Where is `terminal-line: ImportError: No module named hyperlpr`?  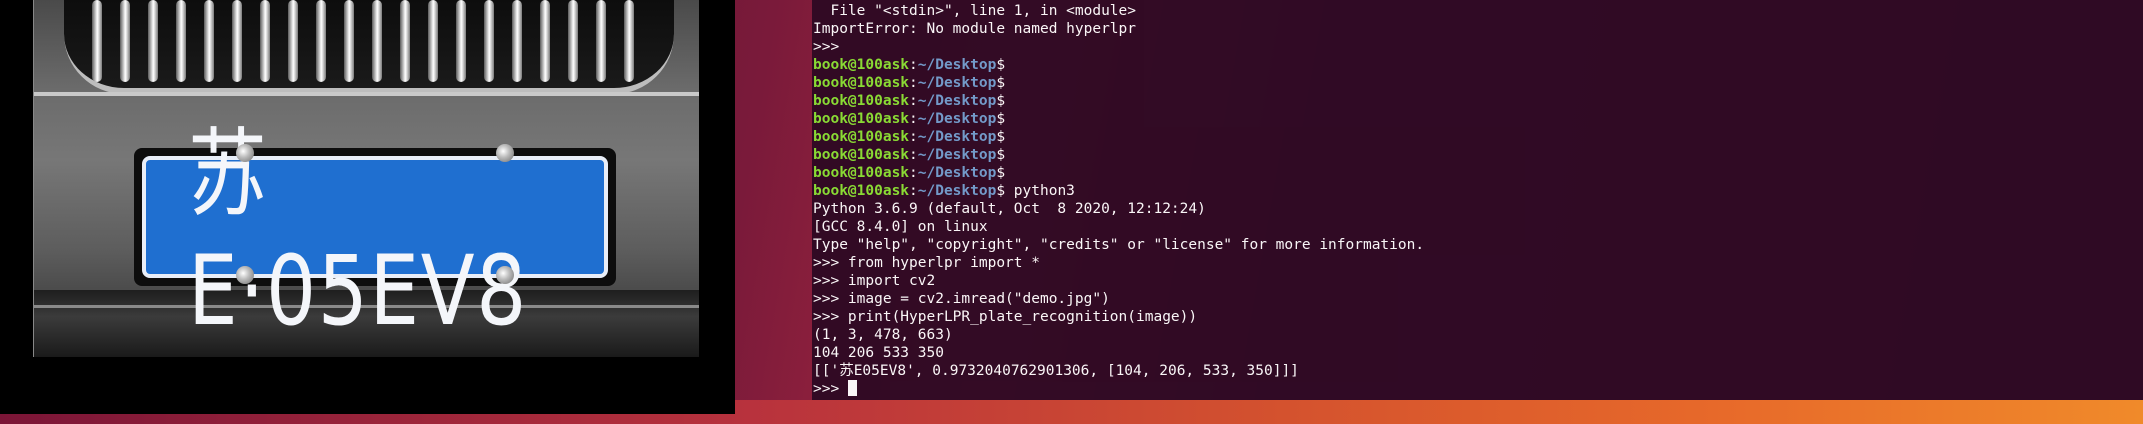
terminal-line: ImportError: No module named hyperlpr is located at coordinates (1118, 29).